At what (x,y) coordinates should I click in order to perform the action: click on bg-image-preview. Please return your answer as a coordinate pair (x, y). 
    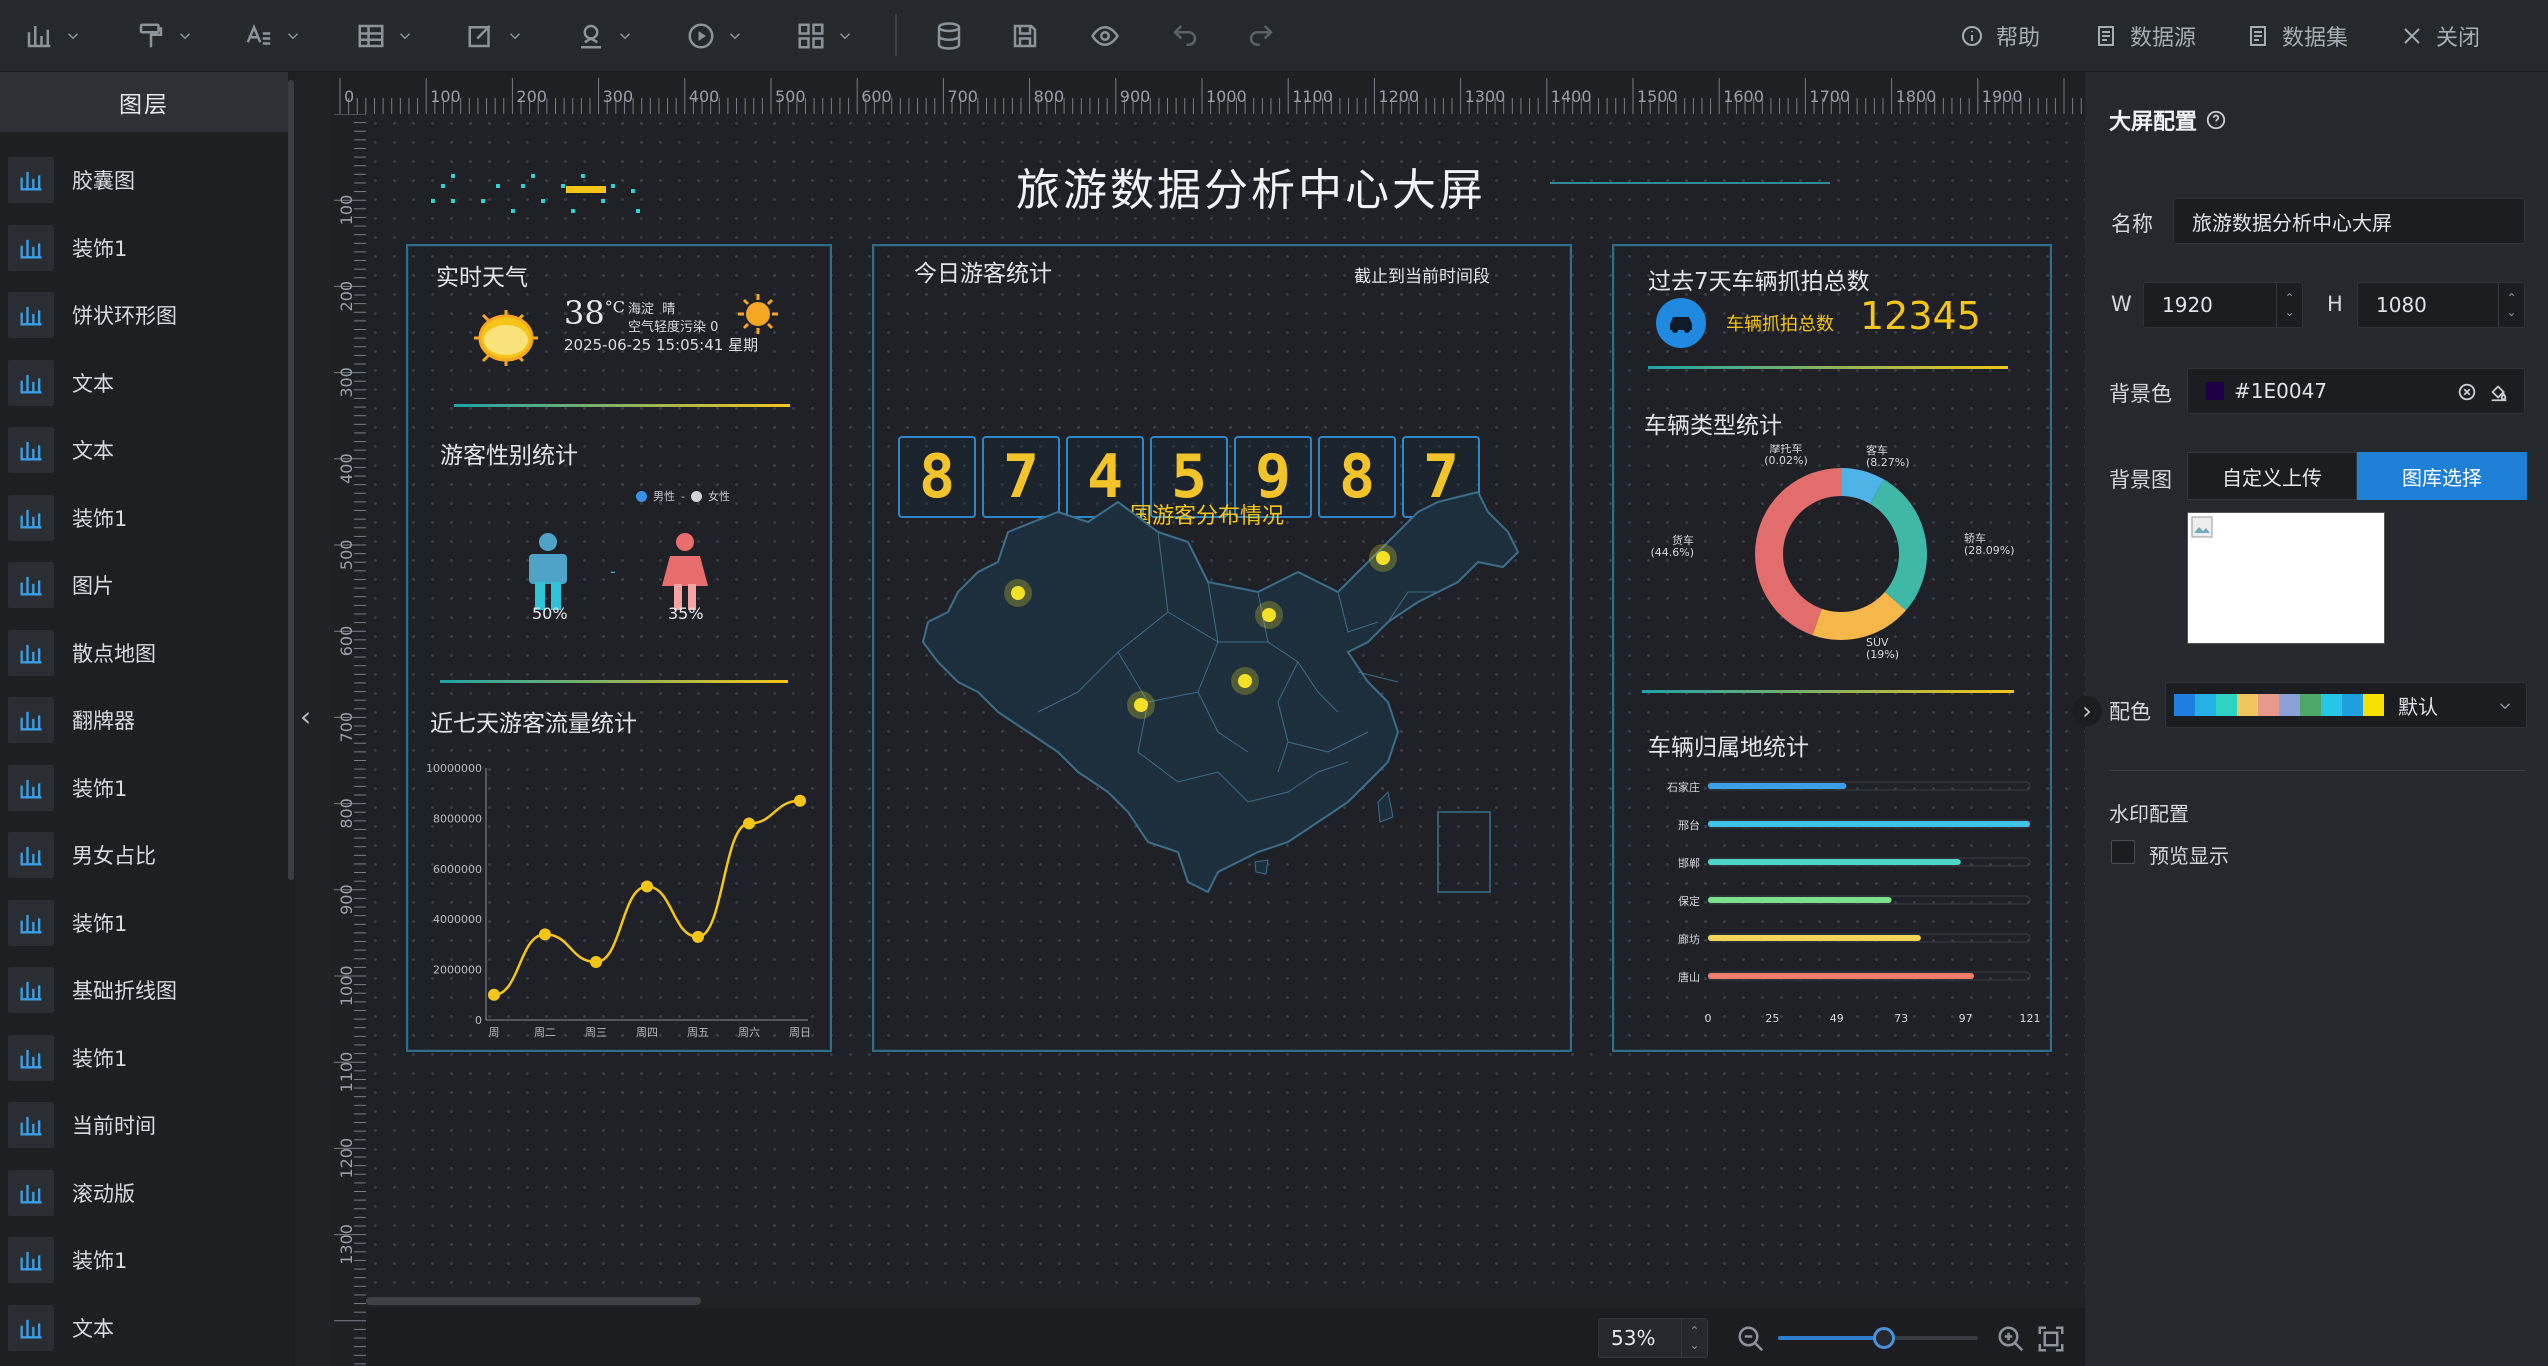
    Looking at the image, I should click on (2286, 578).